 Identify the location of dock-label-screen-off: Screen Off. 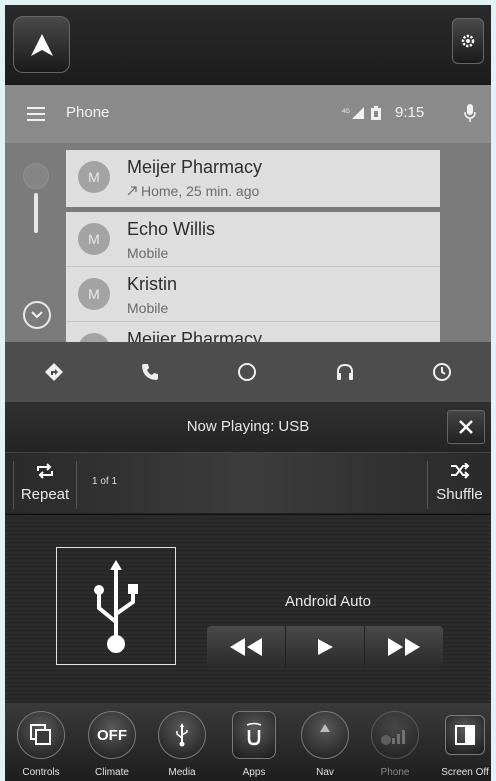
(465, 772).